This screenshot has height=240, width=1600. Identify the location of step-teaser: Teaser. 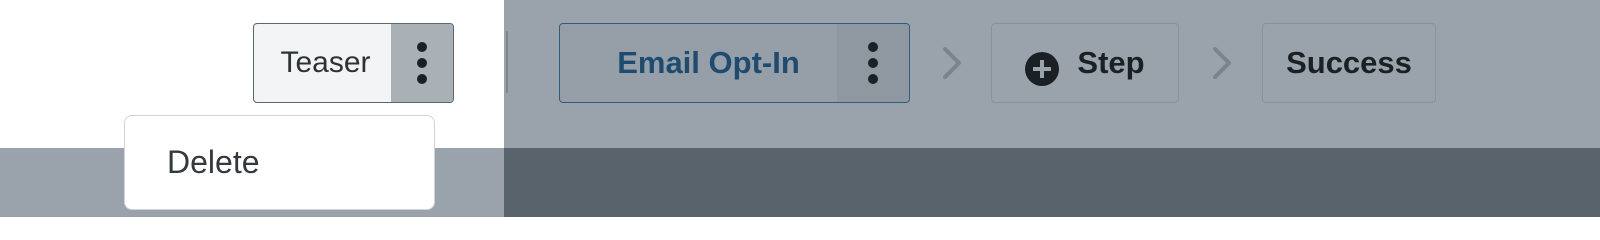
(353, 63).